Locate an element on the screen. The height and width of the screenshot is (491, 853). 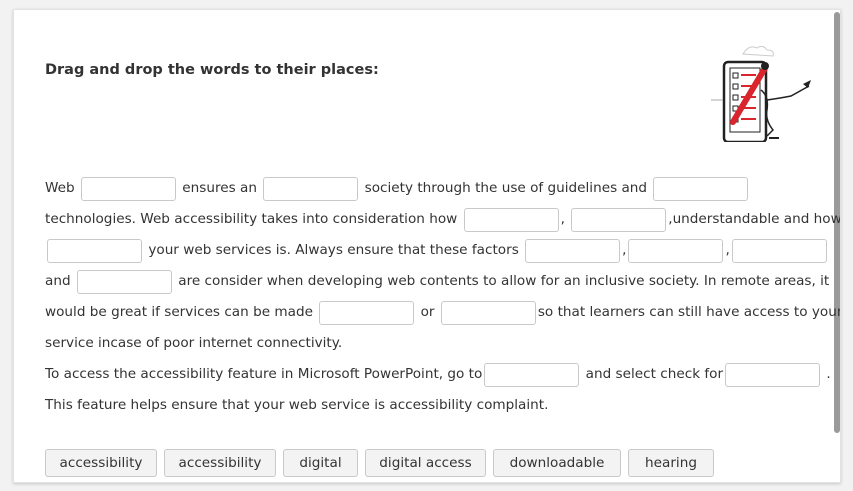
sentence-text: would be great if services can be made is located at coordinates (179, 312).